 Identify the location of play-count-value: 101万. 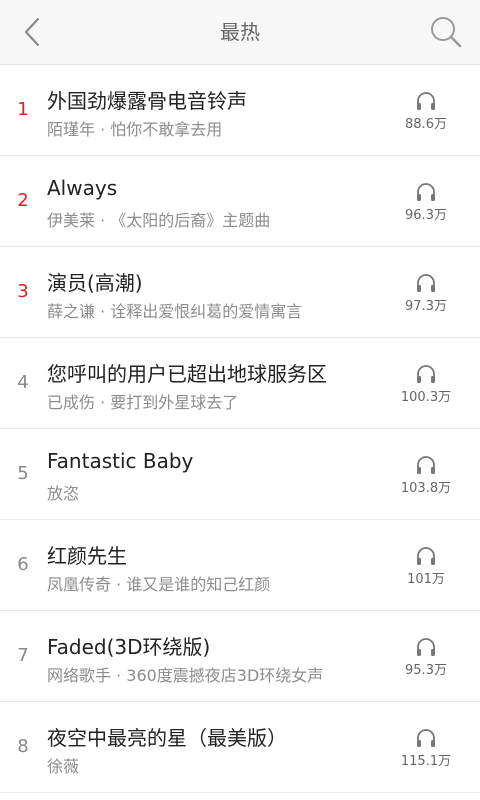
(426, 579).